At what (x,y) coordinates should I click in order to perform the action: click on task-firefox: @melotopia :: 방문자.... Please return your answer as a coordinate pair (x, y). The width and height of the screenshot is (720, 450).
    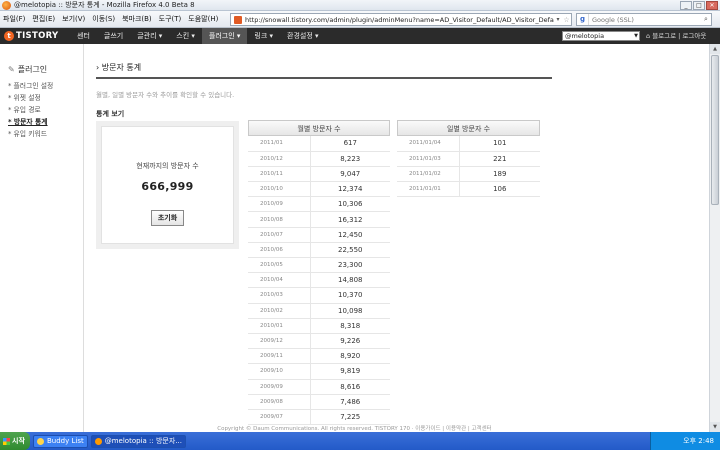
    Looking at the image, I should click on (138, 441).